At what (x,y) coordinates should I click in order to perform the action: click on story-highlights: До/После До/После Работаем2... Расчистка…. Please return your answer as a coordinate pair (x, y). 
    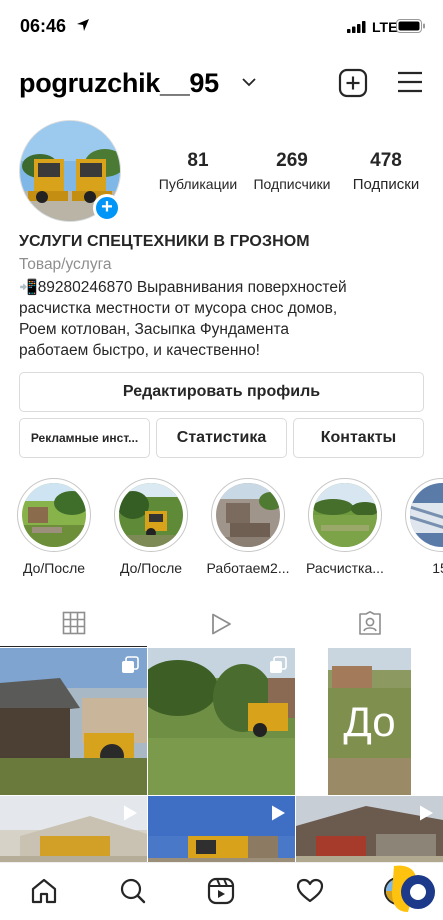
    Looking at the image, I should click on (221, 530).